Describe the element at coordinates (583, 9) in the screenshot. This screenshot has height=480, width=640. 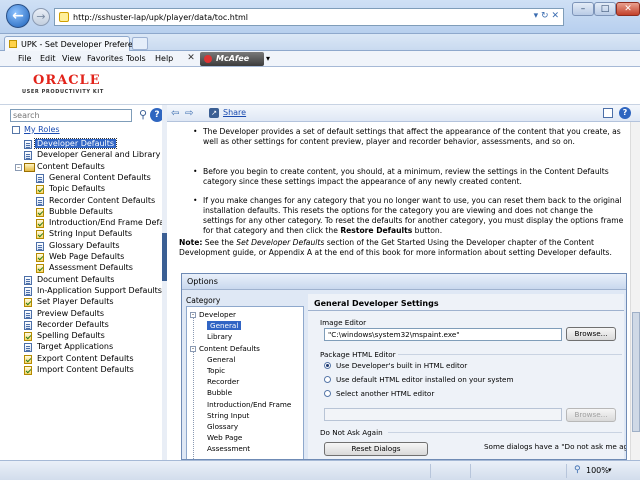
I see `minimize-button: –` at that location.